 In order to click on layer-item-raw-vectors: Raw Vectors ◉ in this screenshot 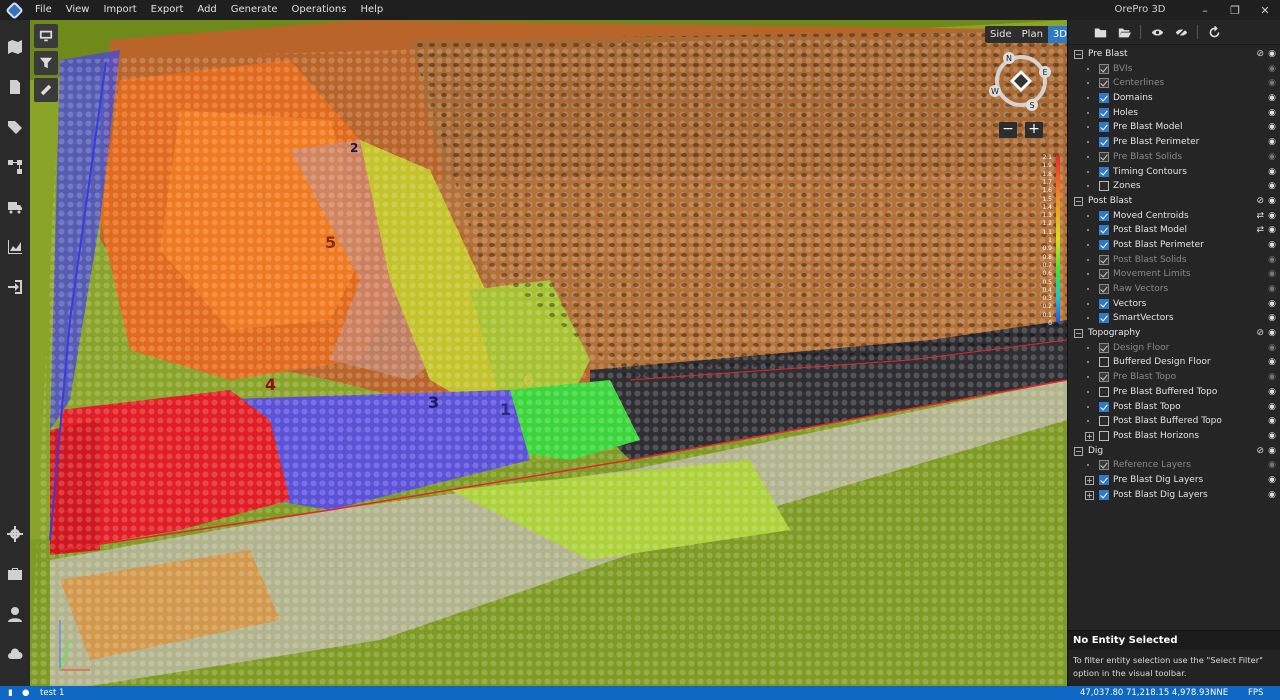, I will do `click(1174, 289)`.